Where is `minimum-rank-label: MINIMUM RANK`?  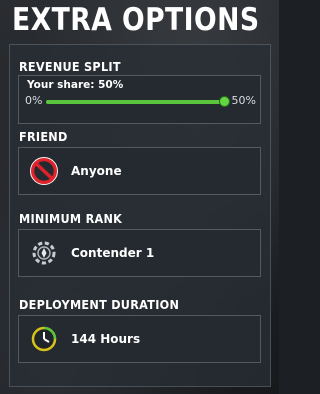
minimum-rank-label: MINIMUM RANK is located at coordinates (71, 218).